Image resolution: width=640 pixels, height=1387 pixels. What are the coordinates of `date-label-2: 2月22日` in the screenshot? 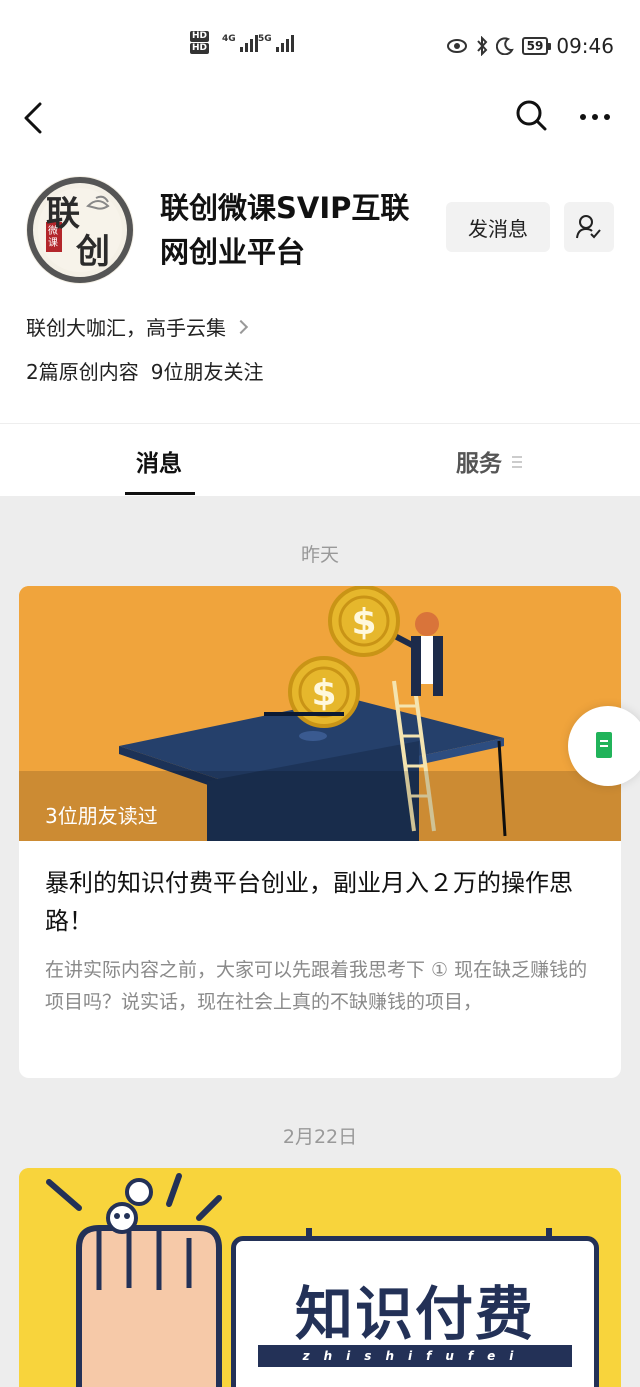 It's located at (320, 1137).